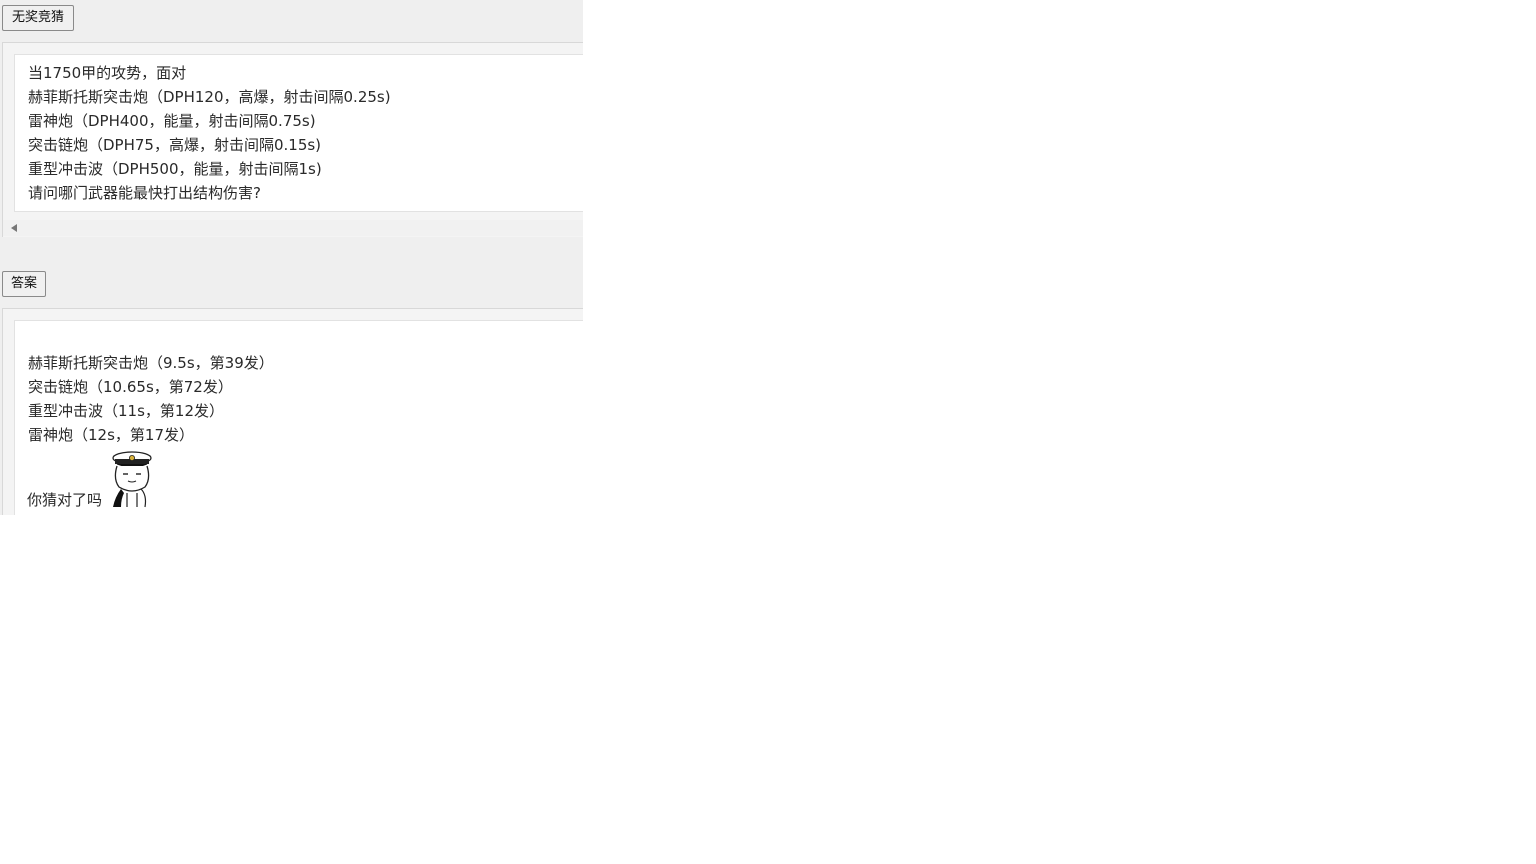 The width and height of the screenshot is (1536, 864). What do you see at coordinates (209, 97) in the screenshot?
I see `question-line: 赫菲斯托斯突击炮（DPH120，高爆，射击间隔0.25s)` at bounding box center [209, 97].